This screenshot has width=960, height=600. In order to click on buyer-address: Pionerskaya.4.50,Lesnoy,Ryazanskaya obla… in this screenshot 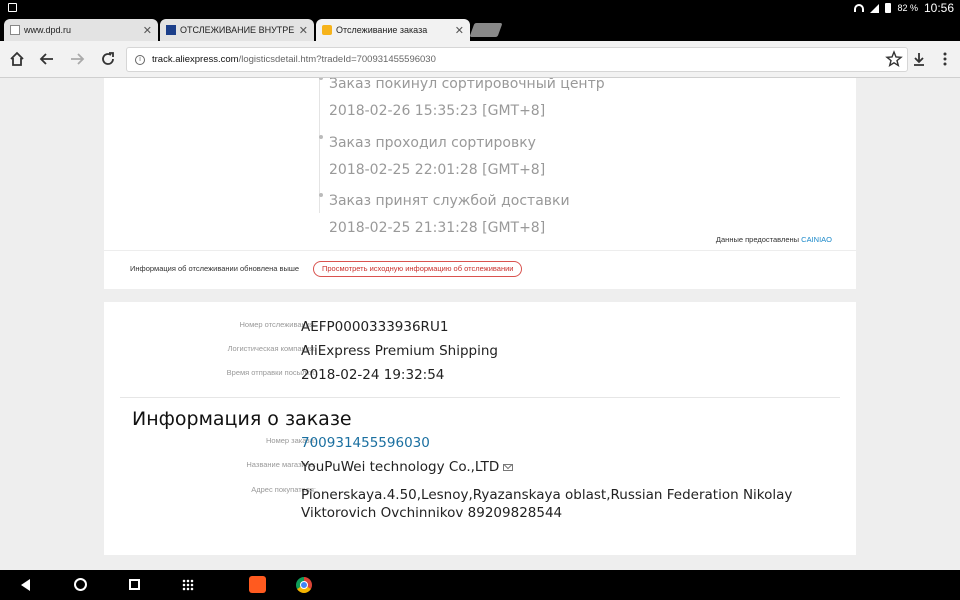, I will do `click(547, 504)`.